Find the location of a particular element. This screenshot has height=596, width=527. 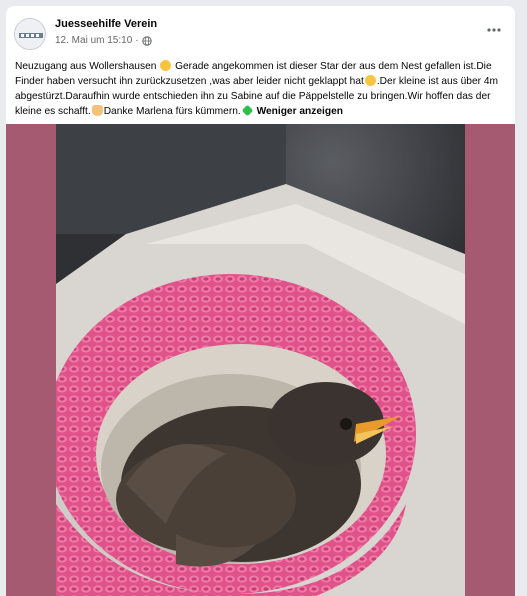

green-heart-emoji-icon is located at coordinates (247, 110).